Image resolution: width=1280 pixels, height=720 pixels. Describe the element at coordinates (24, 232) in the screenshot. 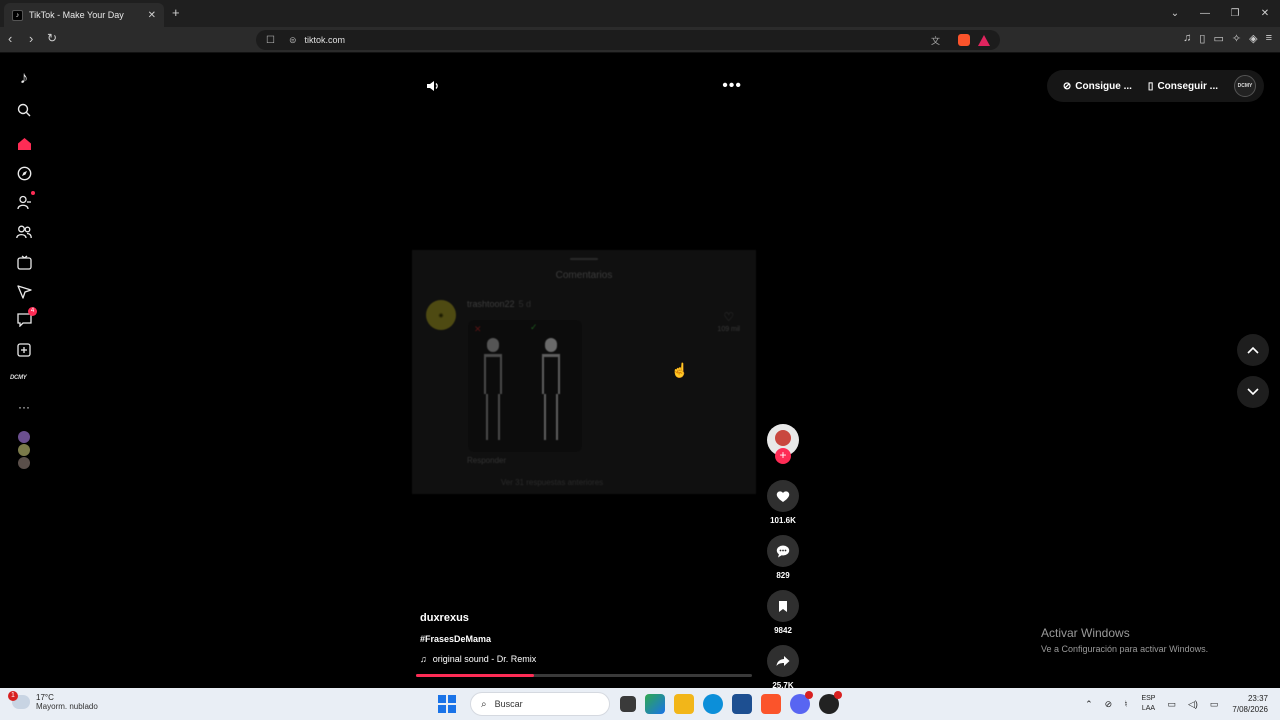

I see `friends-icon` at that location.